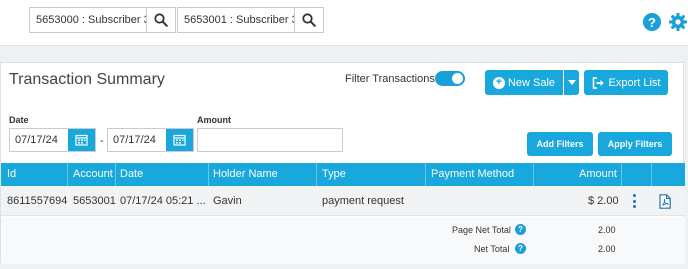 The width and height of the screenshot is (688, 269). Describe the element at coordinates (635, 144) in the screenshot. I see `apply-filters-button: Apply Filters` at that location.